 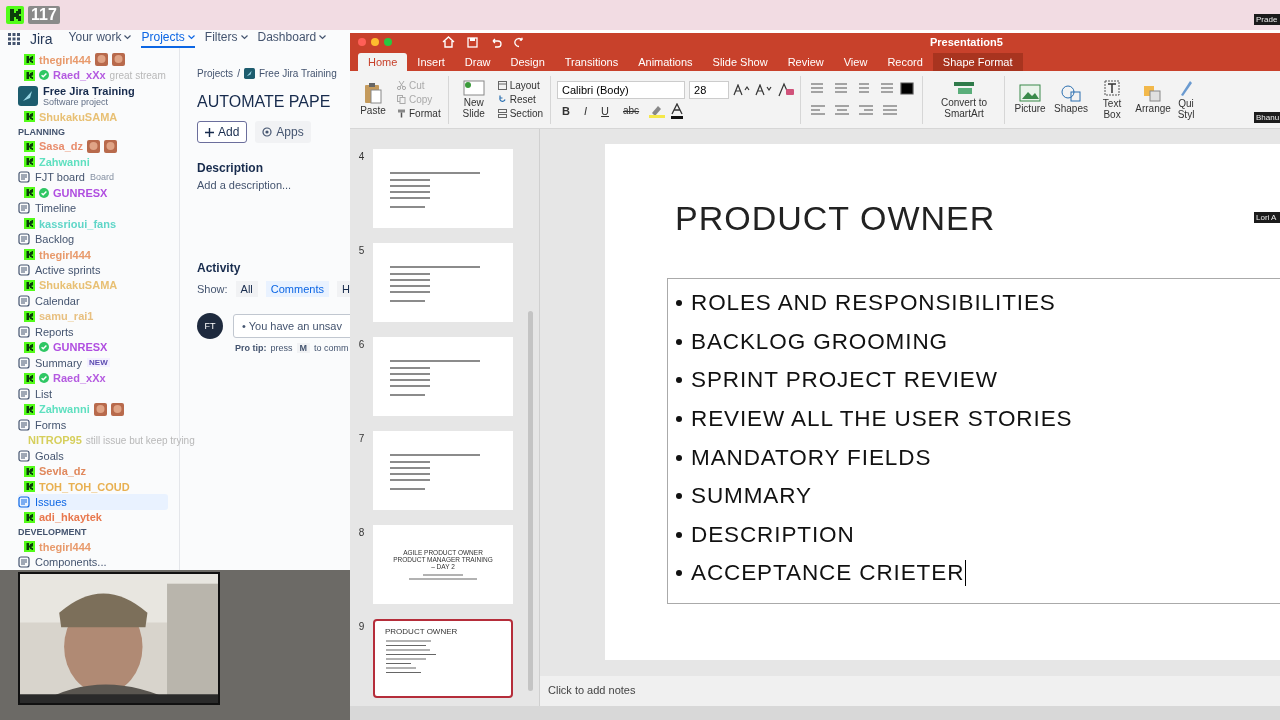 What do you see at coordinates (665, 62) in the screenshot?
I see `ribbon-tab: Animations` at bounding box center [665, 62].